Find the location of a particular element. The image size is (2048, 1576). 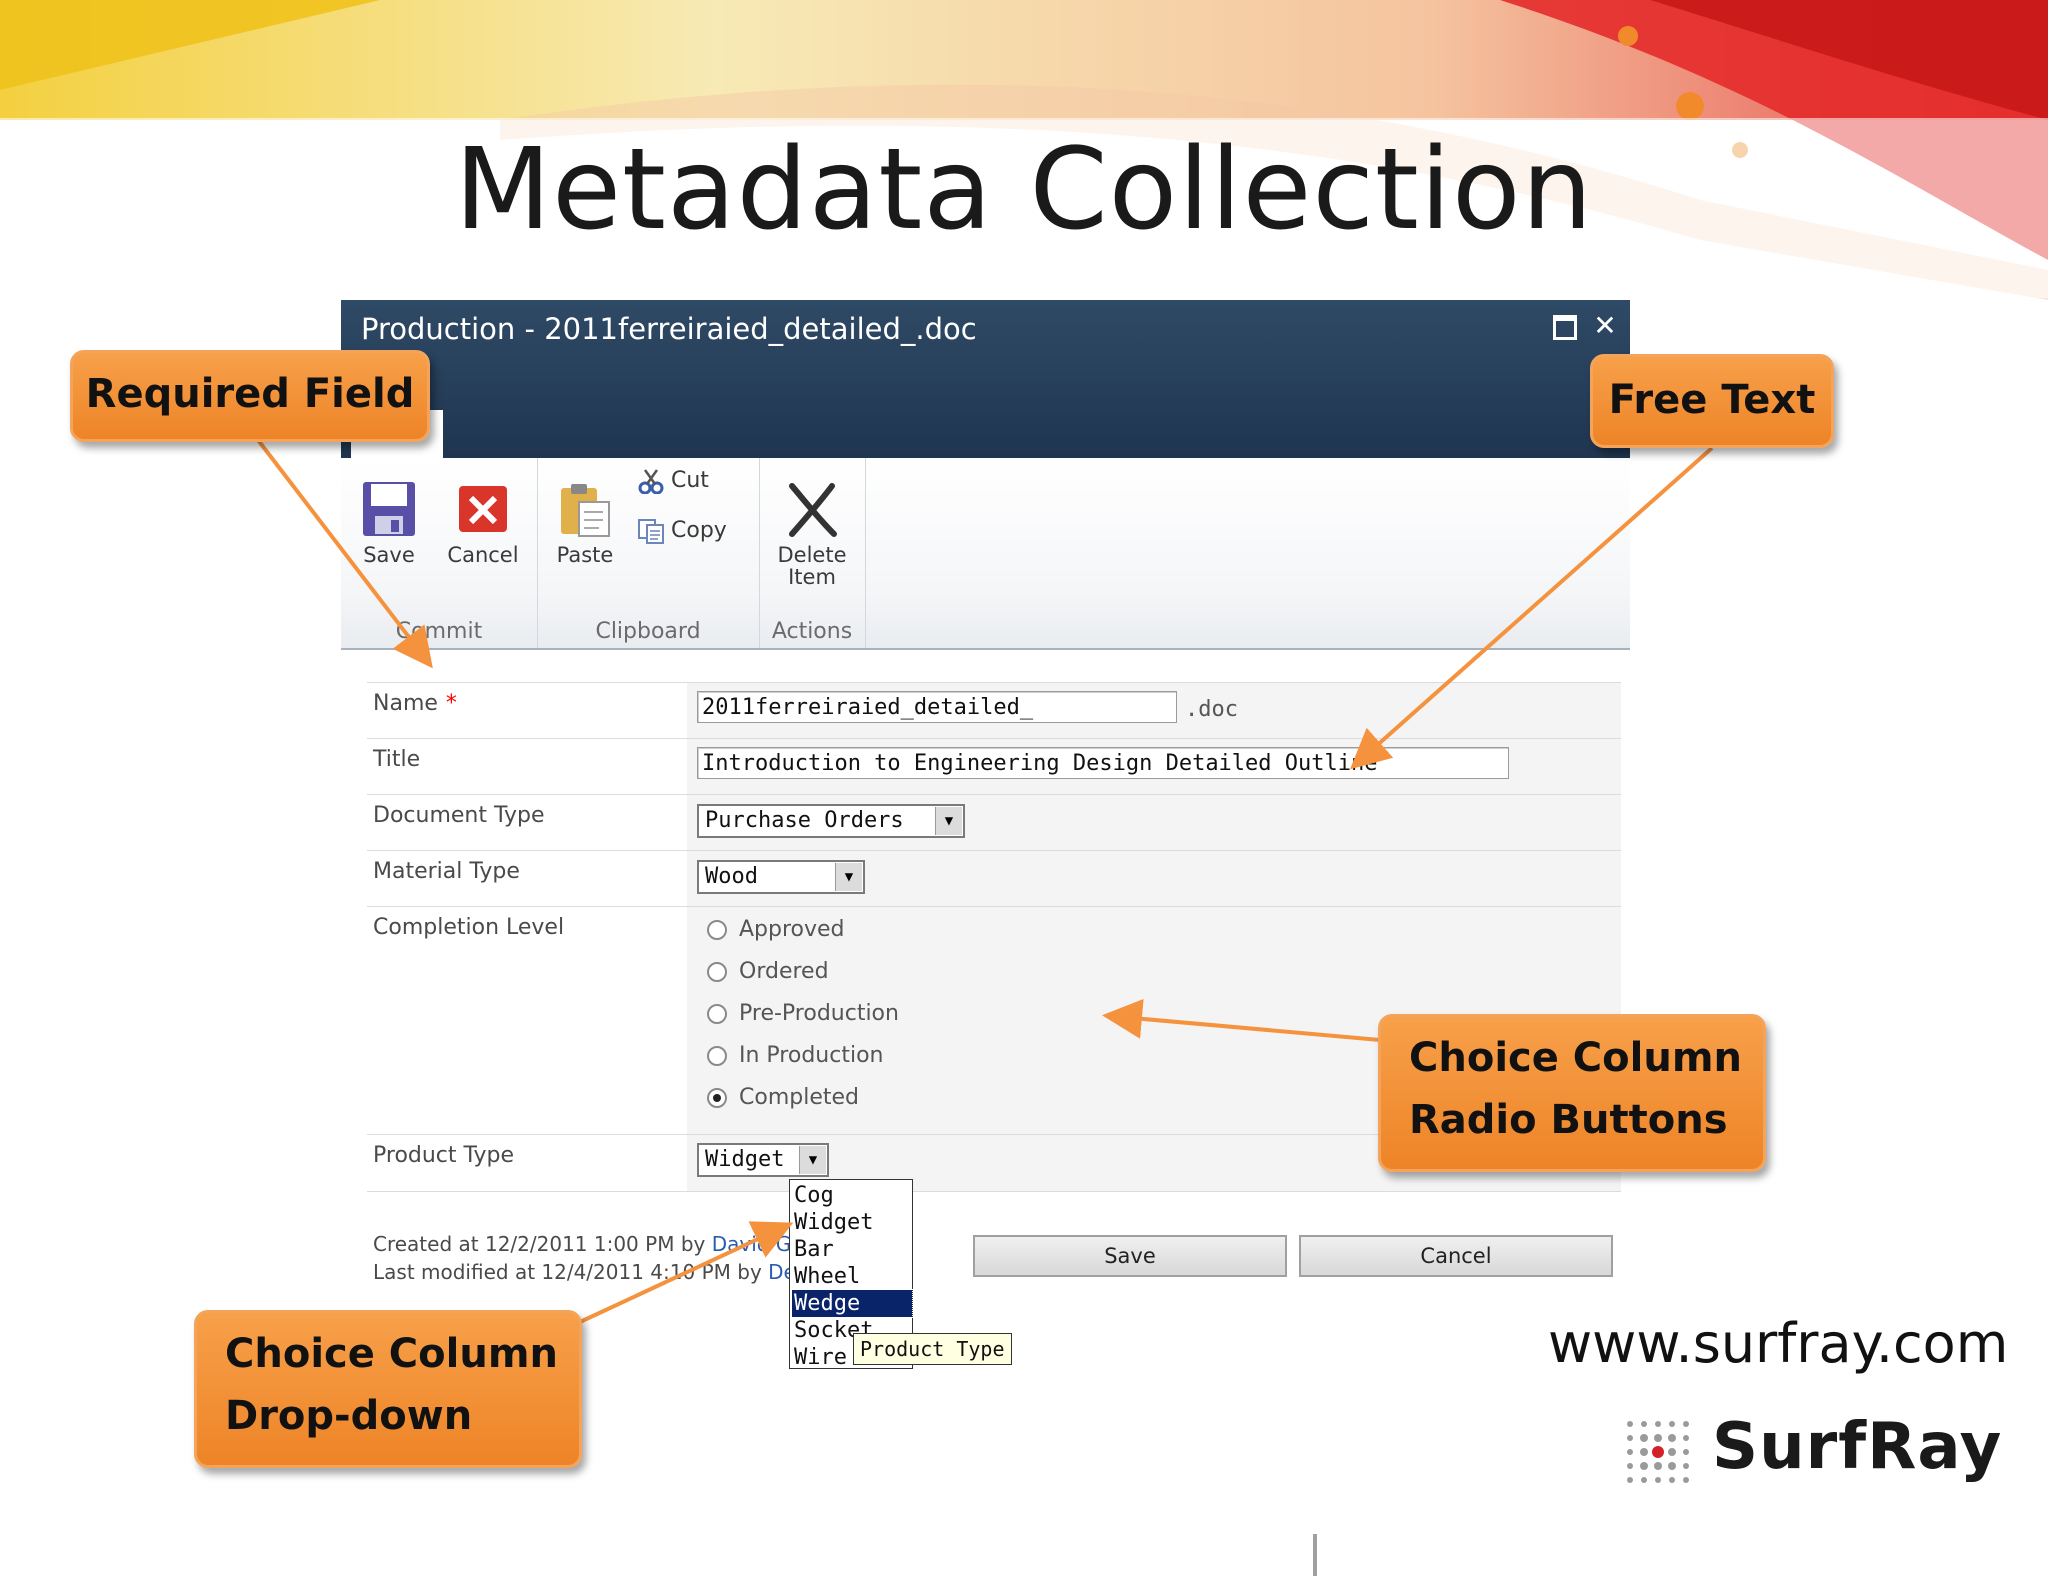

callout-dropdown: Choice Column Drop-down is located at coordinates (388, 1389).